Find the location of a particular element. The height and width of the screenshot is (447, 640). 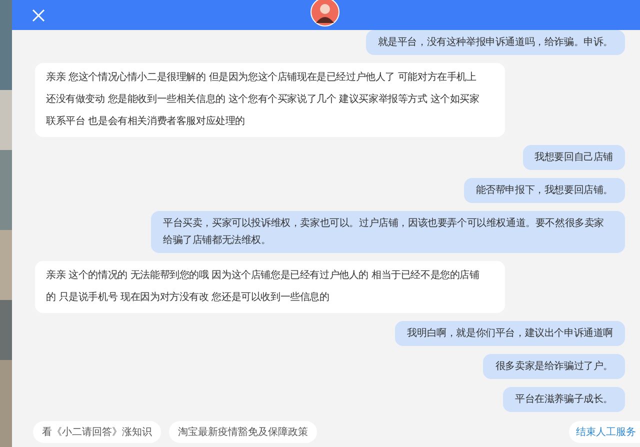

message-bubble: 平台在滋养骗子成长。 is located at coordinates (563, 399).